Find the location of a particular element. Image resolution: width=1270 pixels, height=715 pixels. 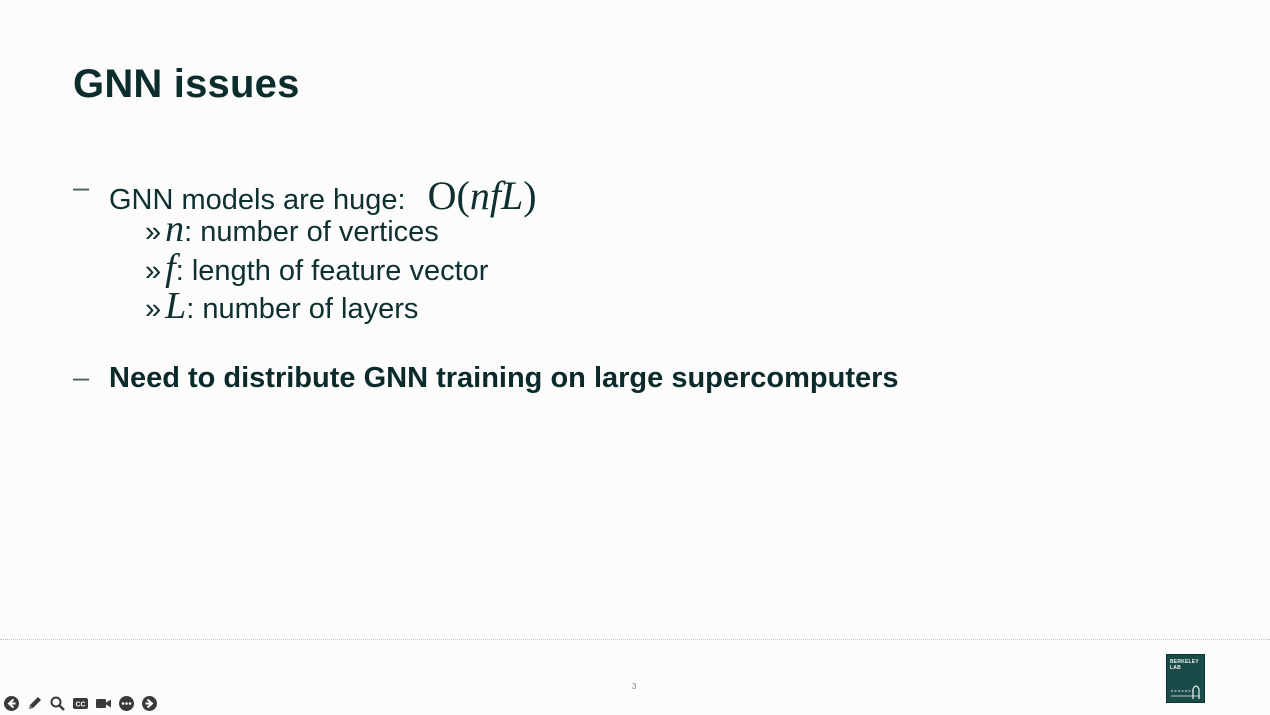

svg-text: CC is located at coordinates (80, 704).